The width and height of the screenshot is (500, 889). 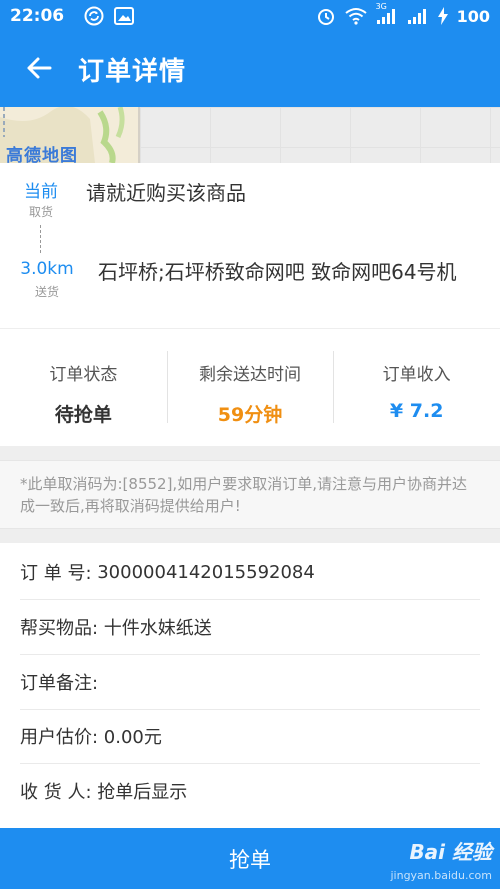 I want to click on route-connector, so click(x=40, y=239).